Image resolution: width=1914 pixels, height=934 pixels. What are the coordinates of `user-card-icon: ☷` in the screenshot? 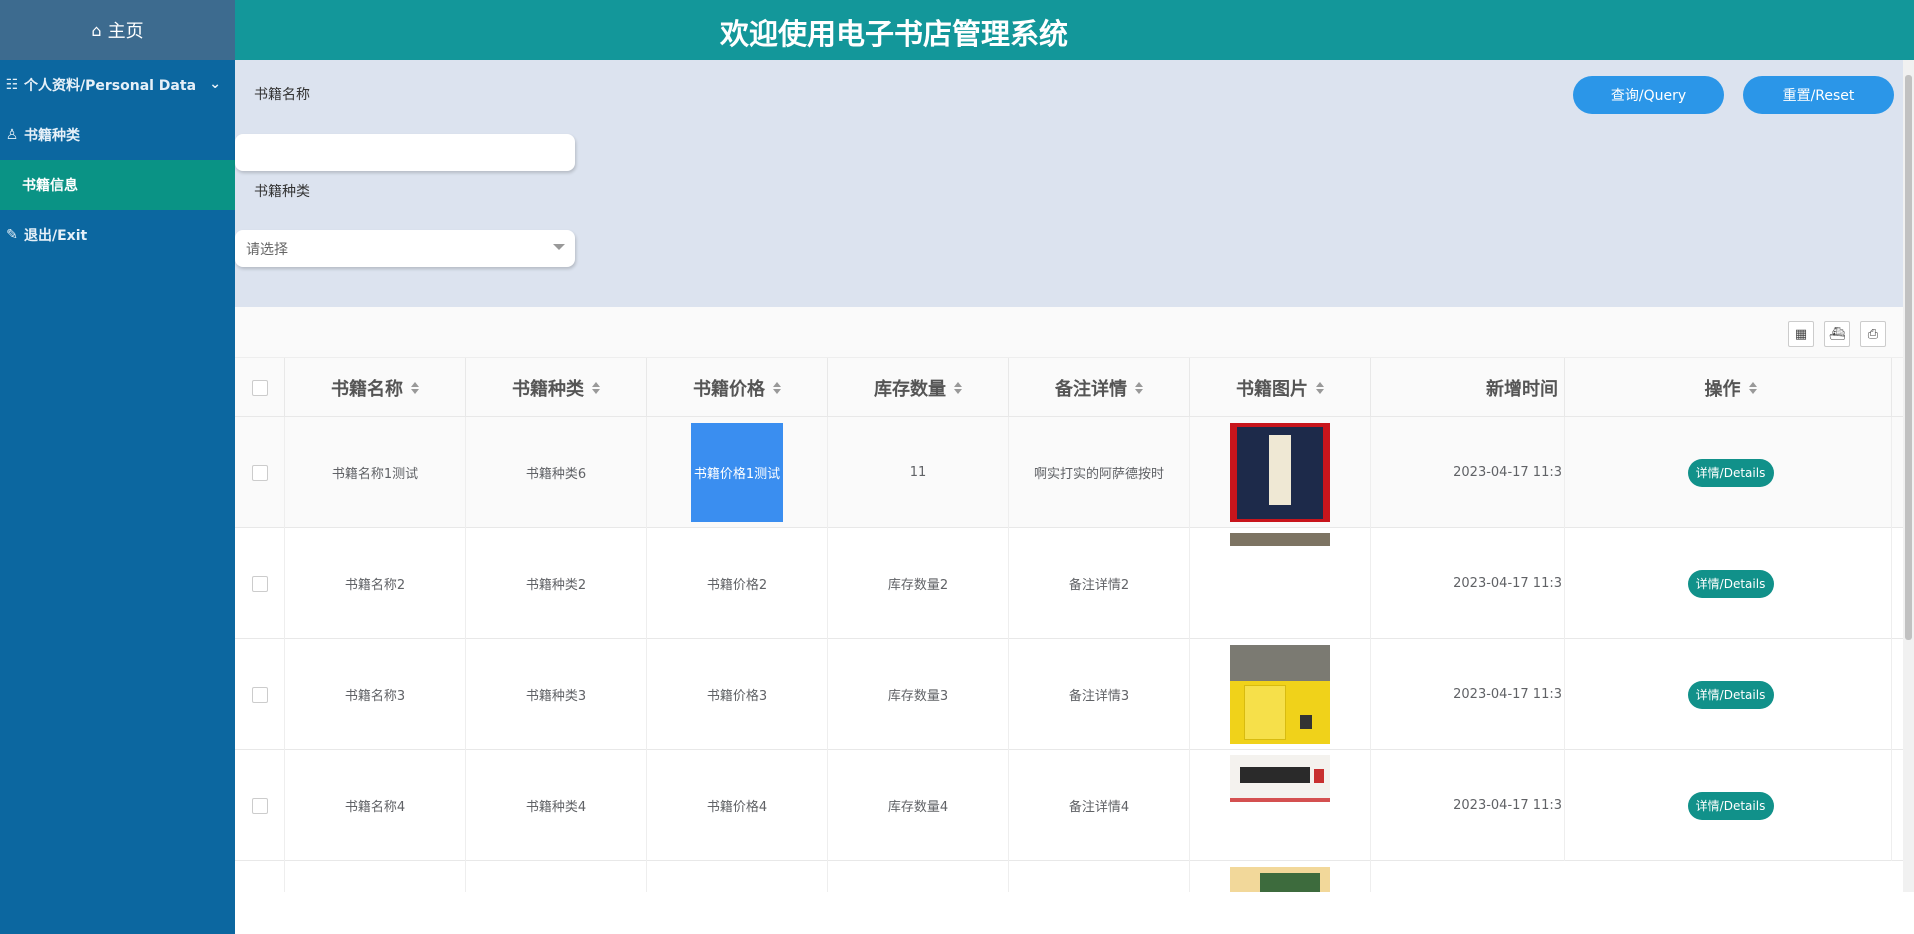 It's located at (12, 85).